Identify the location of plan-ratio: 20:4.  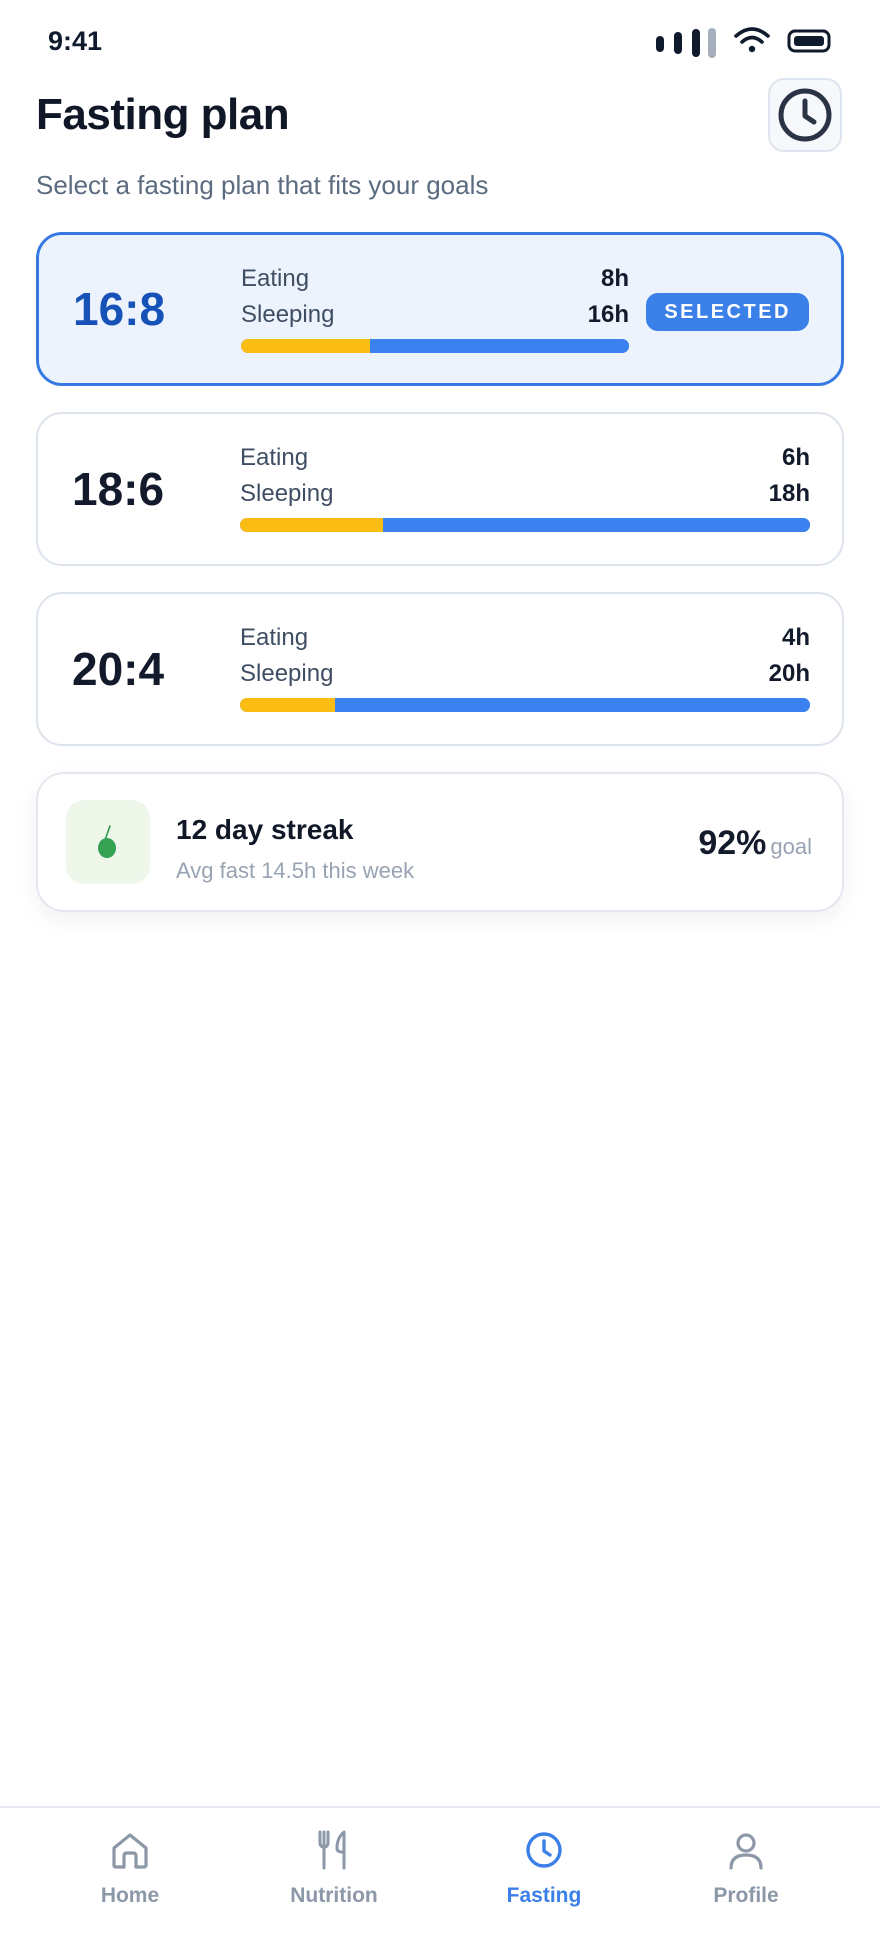
(118, 669).